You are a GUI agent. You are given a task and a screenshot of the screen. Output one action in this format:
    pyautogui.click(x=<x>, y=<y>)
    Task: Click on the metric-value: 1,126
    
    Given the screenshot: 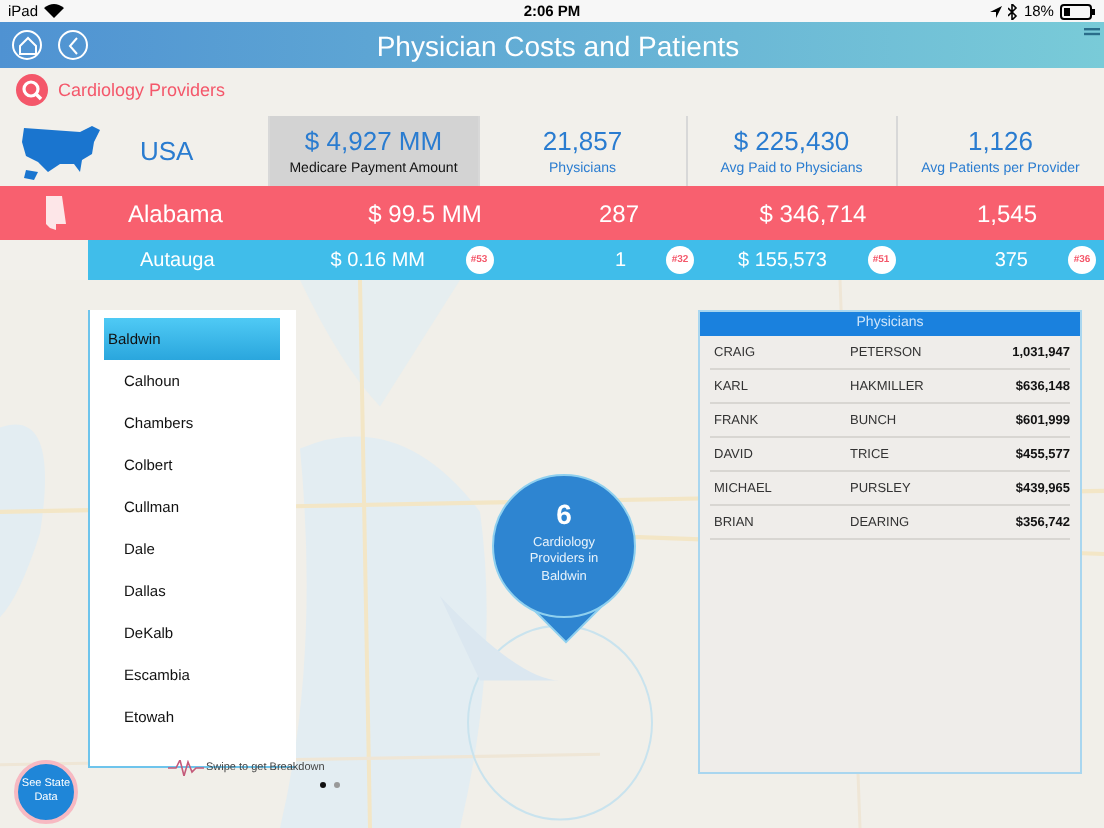 What is the action you would take?
    pyautogui.click(x=1000, y=141)
    